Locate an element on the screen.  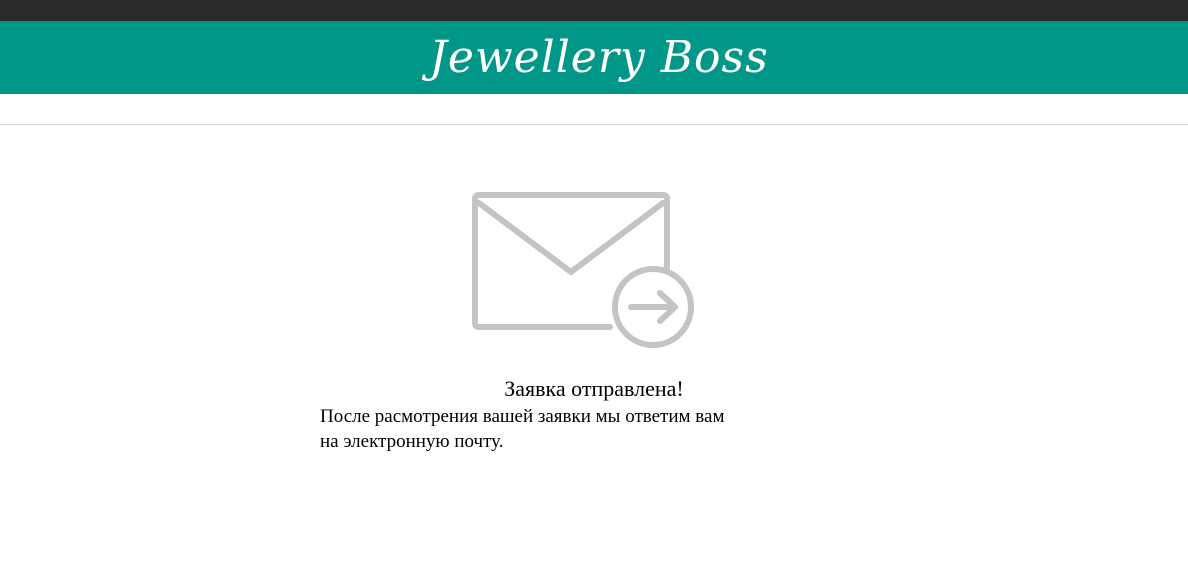
site-logo: Jewellery Boss is located at coordinates (598, 57).